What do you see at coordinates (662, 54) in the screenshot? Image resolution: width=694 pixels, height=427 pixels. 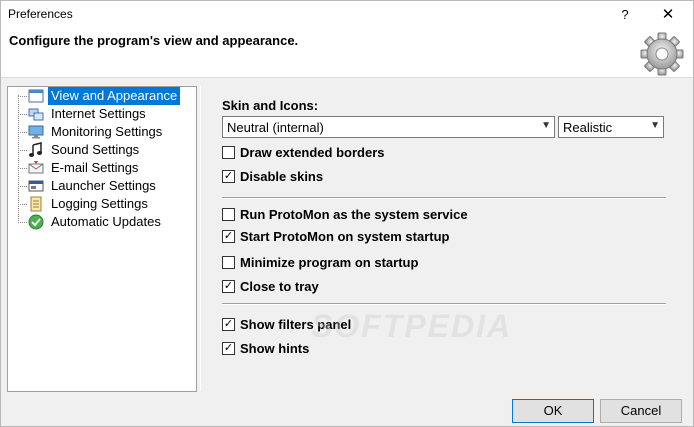 I see `gear-icon` at bounding box center [662, 54].